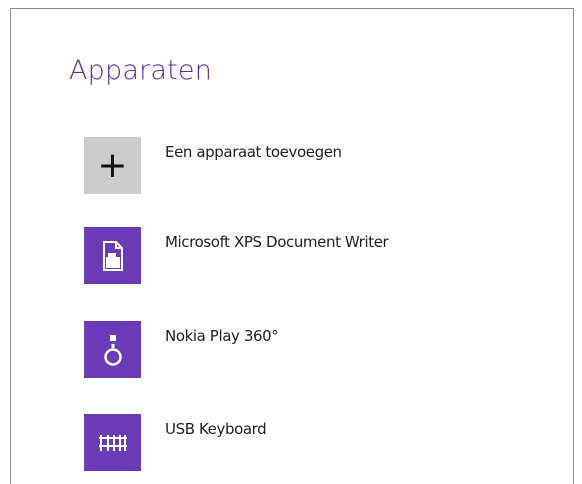 The width and height of the screenshot is (582, 484). I want to click on device-item-nokia-play: Nokia Play 360°, so click(304, 350).